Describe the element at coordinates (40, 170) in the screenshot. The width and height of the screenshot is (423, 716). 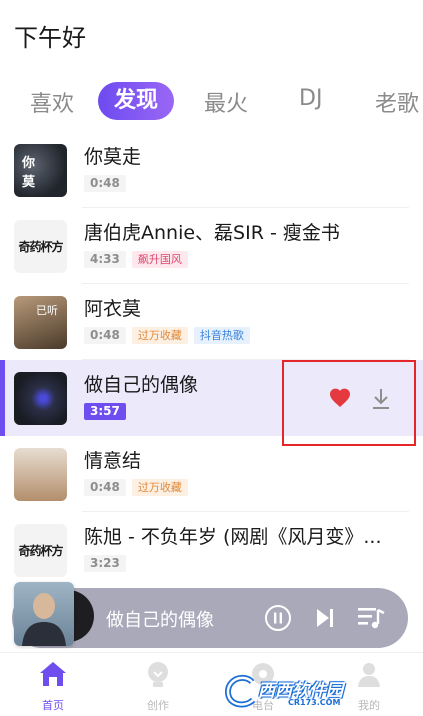
I see `album-cover: 你莫` at that location.